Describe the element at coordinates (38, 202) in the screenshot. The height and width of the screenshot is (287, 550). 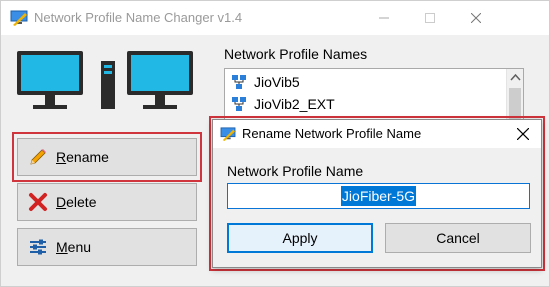
I see `red-x-icon` at that location.